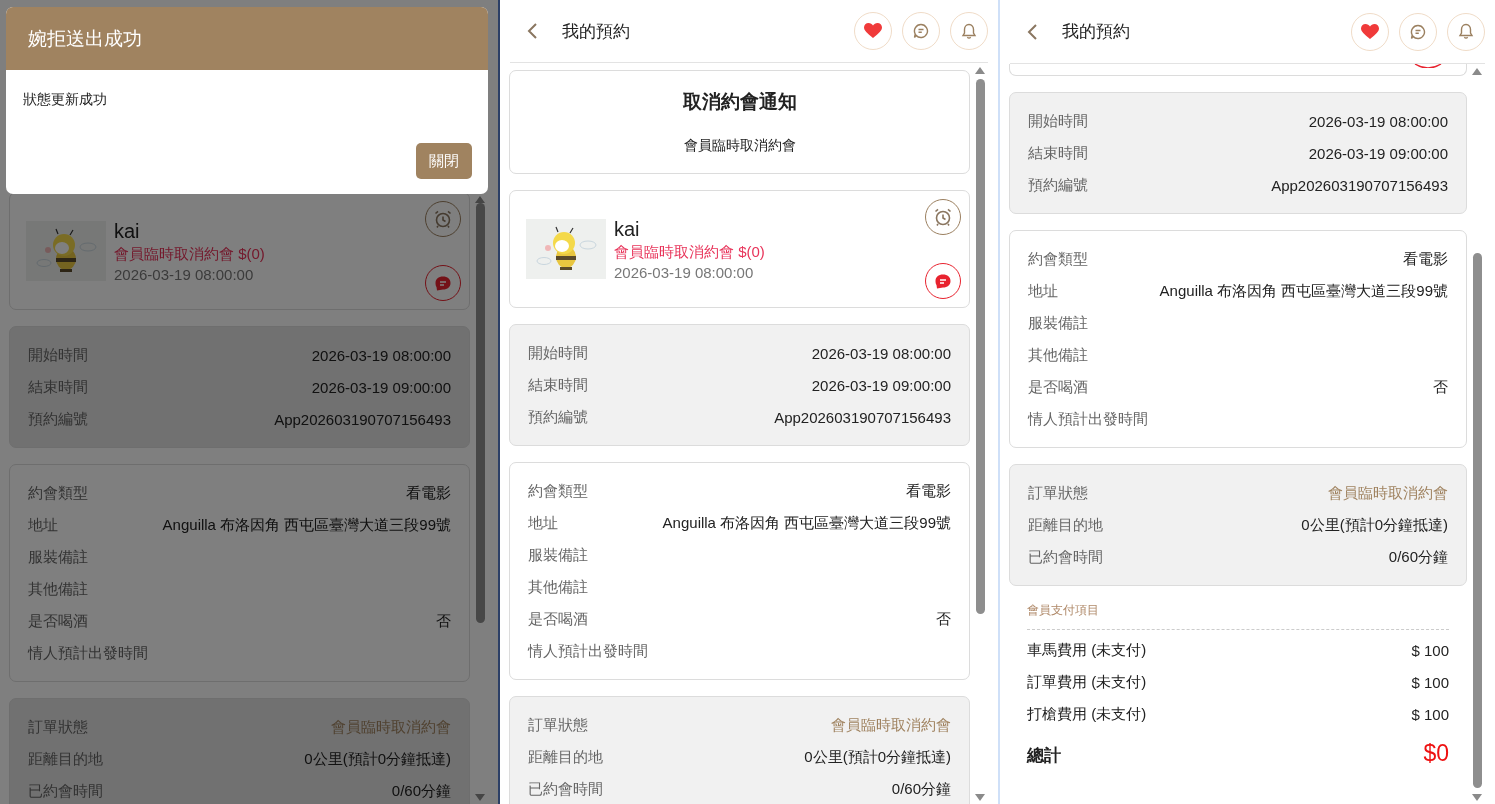 The height and width of the screenshot is (804, 1495). I want to click on back-icon, so click(532, 31).